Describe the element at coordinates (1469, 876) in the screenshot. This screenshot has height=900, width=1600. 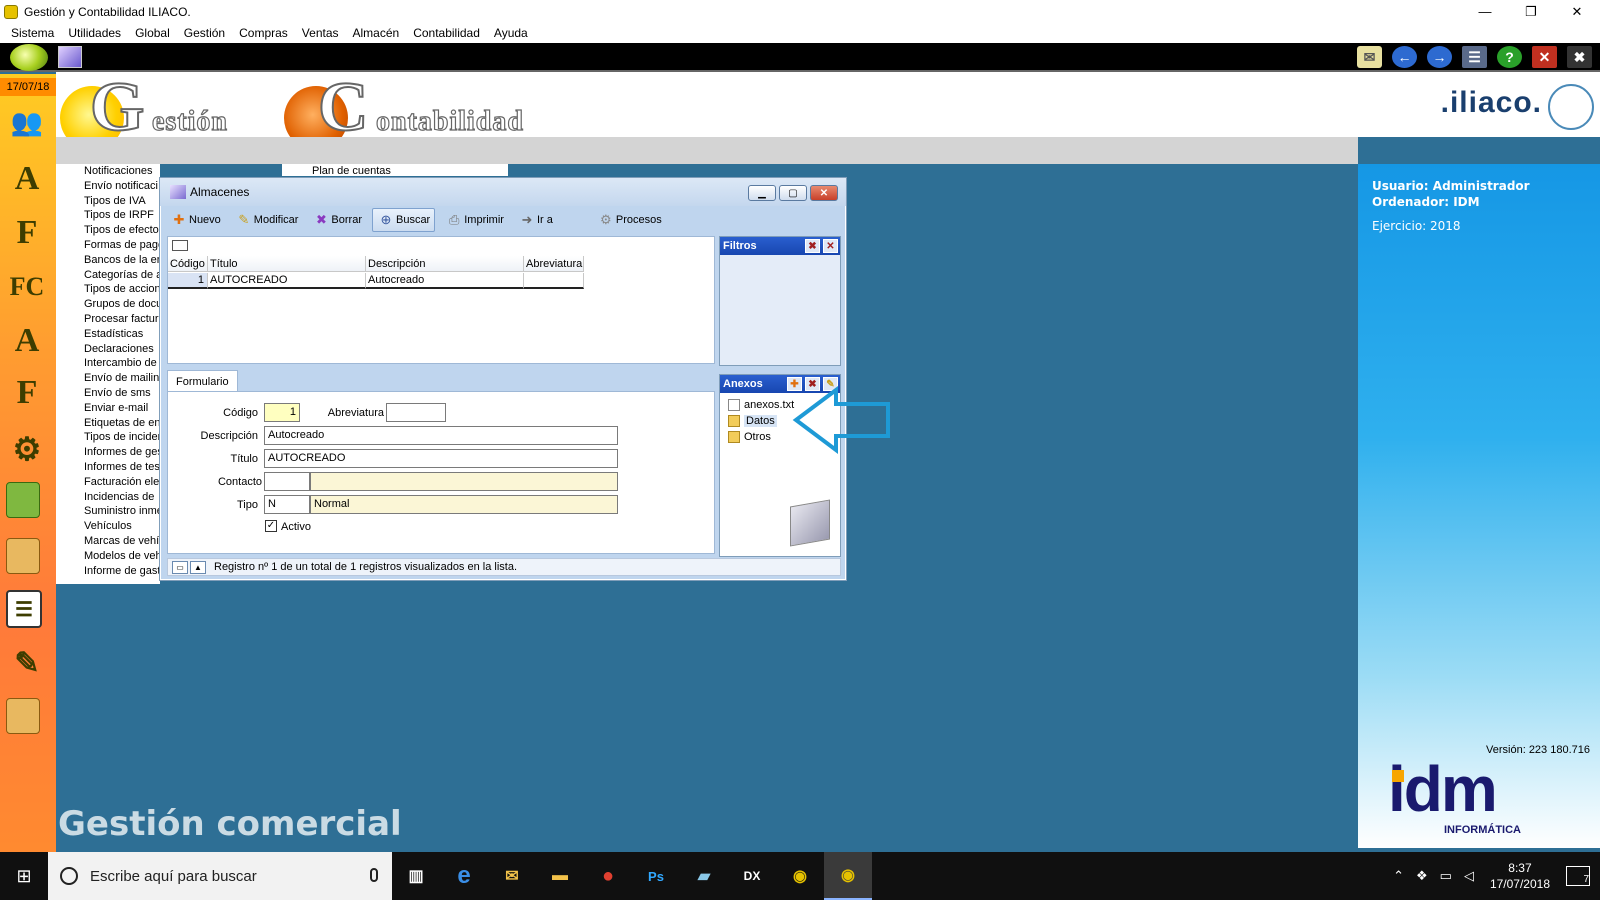
I see `volume-icon: ◁` at that location.